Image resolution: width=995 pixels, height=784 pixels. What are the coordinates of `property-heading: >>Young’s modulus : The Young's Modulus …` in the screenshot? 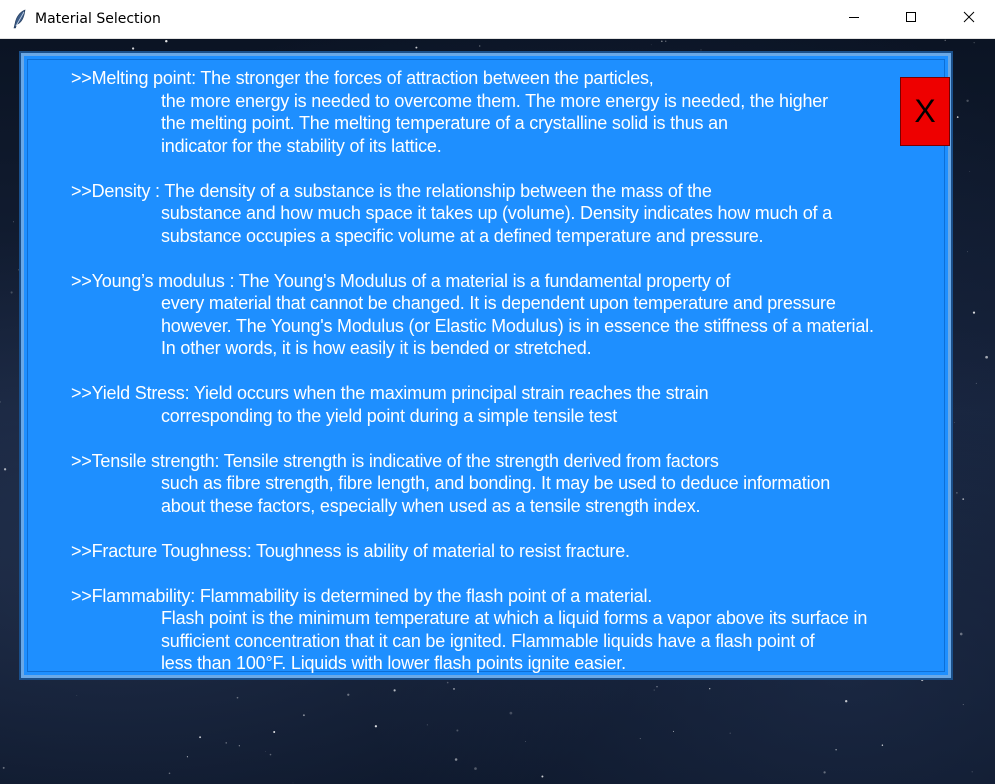 It's located at (401, 280).